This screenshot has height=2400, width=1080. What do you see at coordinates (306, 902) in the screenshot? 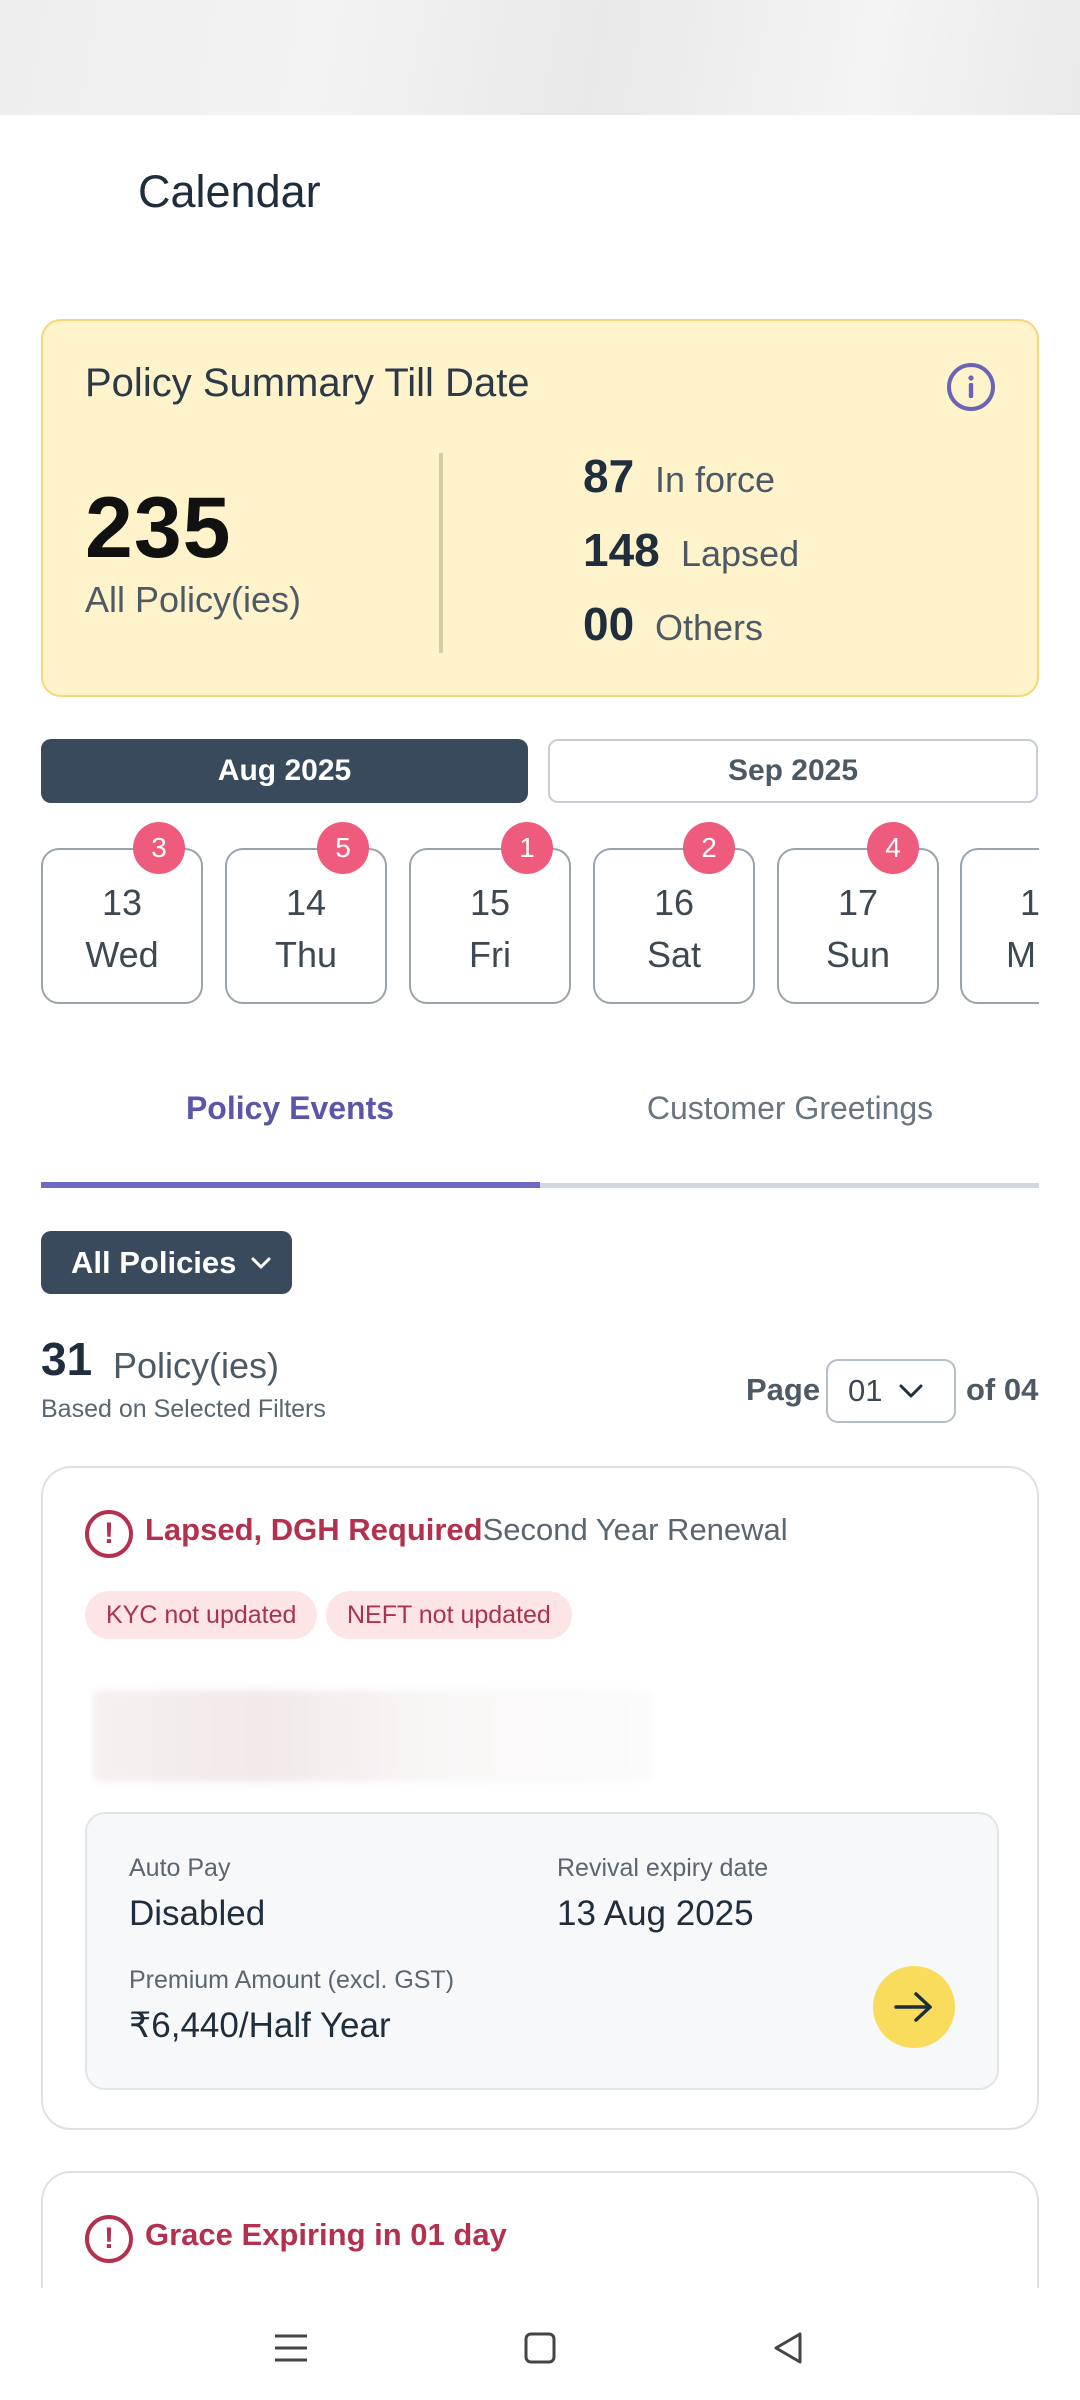
I see `date-day: 14` at bounding box center [306, 902].